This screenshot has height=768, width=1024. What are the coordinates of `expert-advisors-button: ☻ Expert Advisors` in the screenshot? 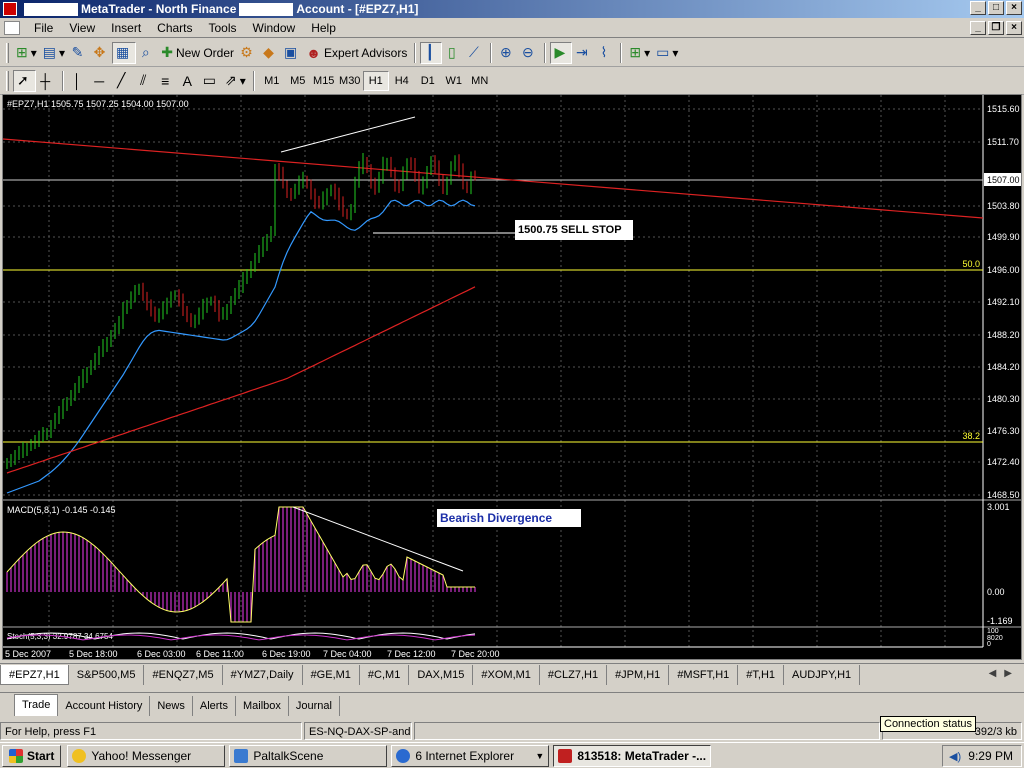 It's located at (356, 53).